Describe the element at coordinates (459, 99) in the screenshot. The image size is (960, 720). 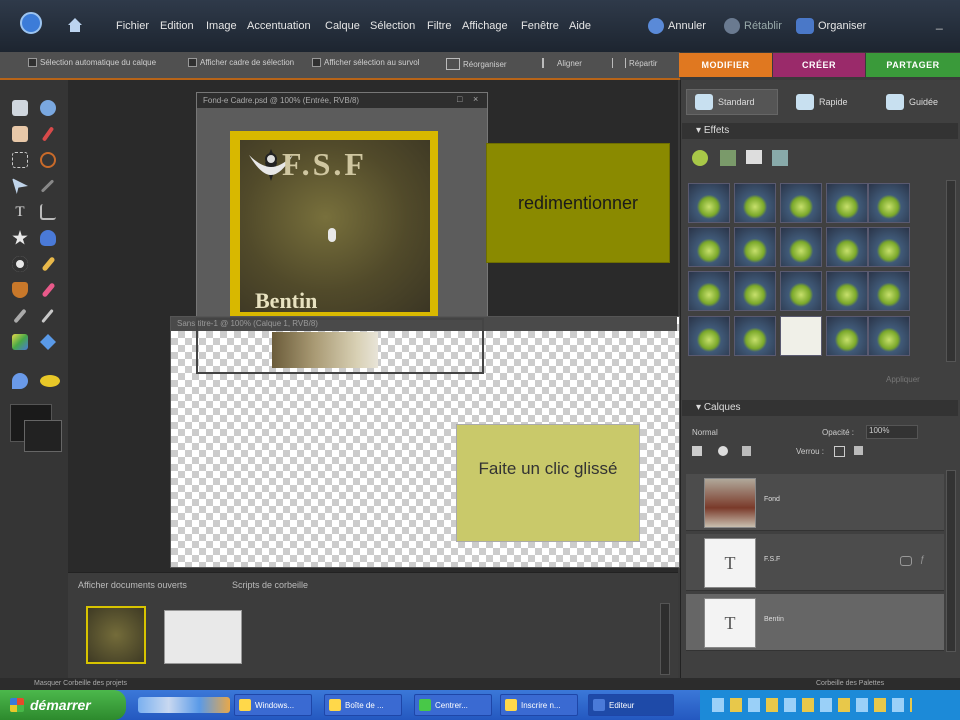
I see `window-restore-icon: □` at that location.